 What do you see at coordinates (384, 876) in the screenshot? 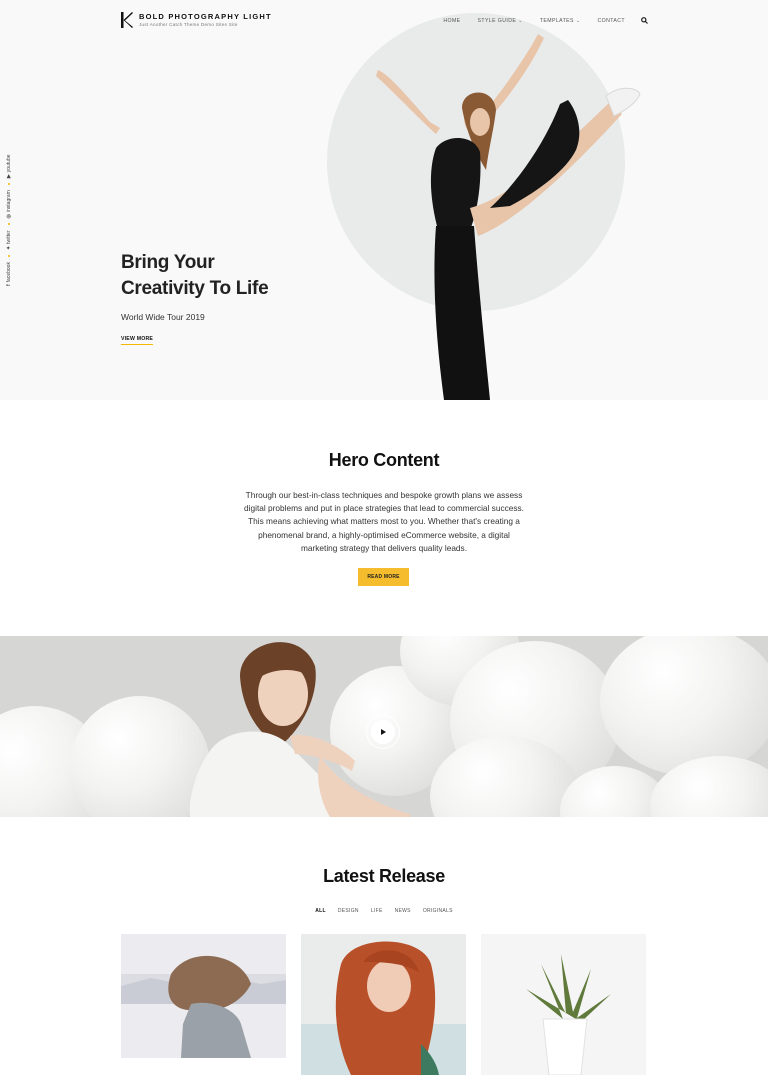
I see `latest-release-title: Latest Release` at bounding box center [384, 876].